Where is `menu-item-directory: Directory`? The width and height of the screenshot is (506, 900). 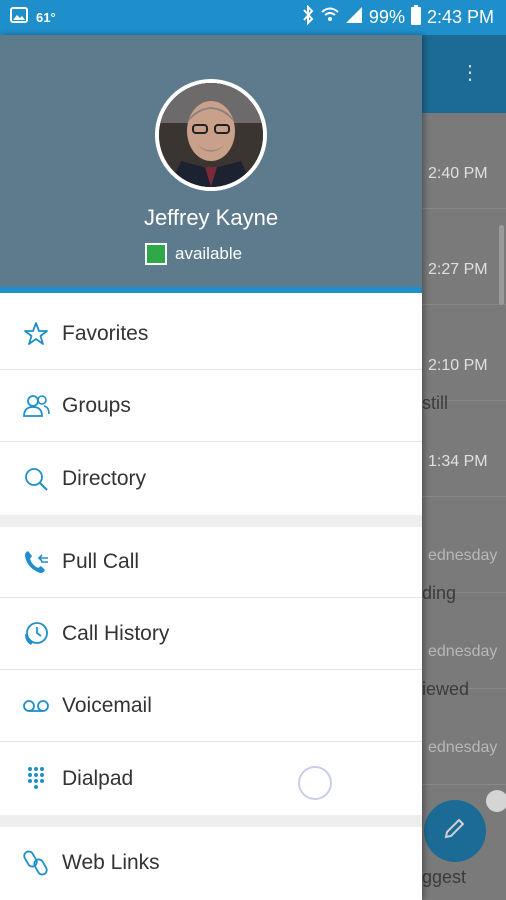
menu-item-directory: Directory is located at coordinates (211, 478).